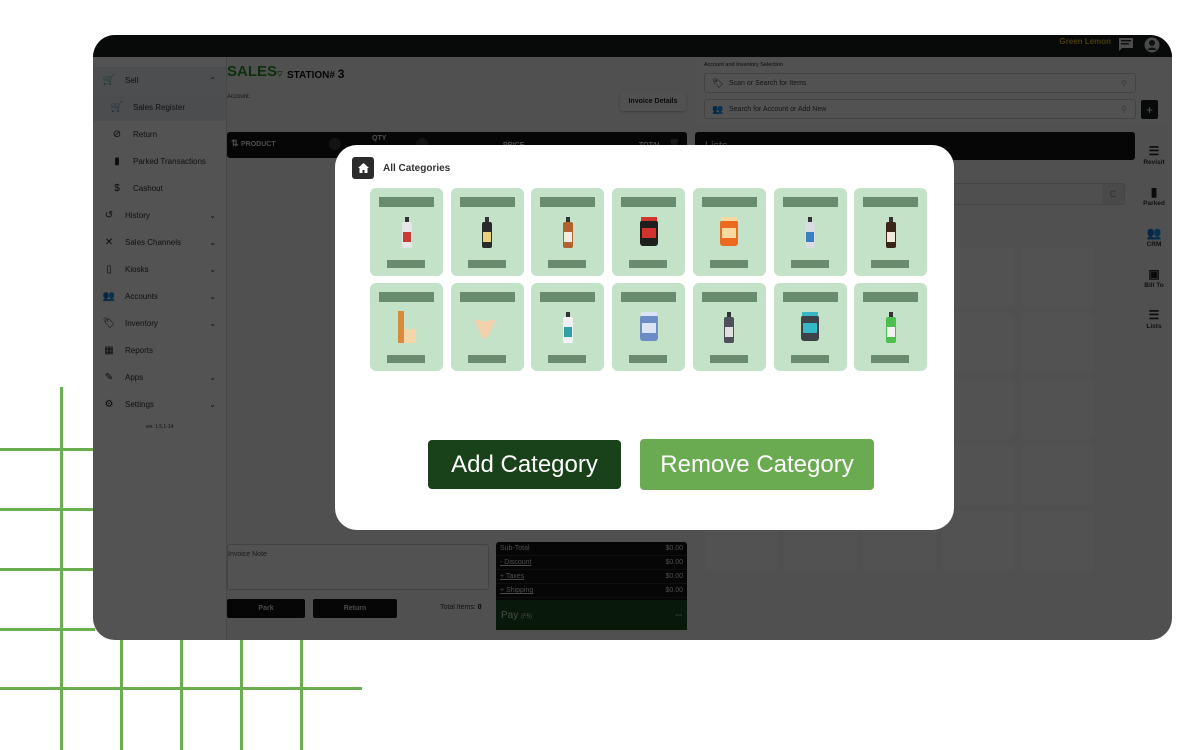 The width and height of the screenshot is (1200, 750). I want to click on home-button, so click(363, 168).